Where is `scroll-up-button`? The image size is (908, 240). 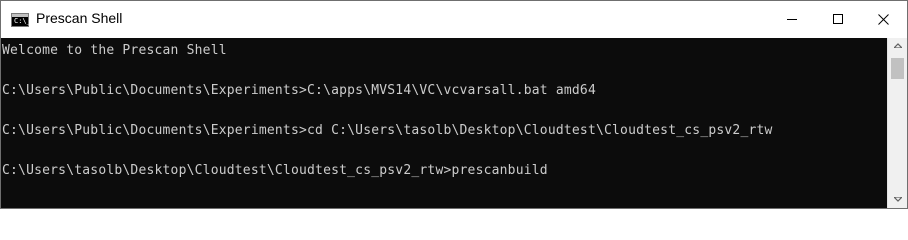
scroll-up-button is located at coordinates (897, 46).